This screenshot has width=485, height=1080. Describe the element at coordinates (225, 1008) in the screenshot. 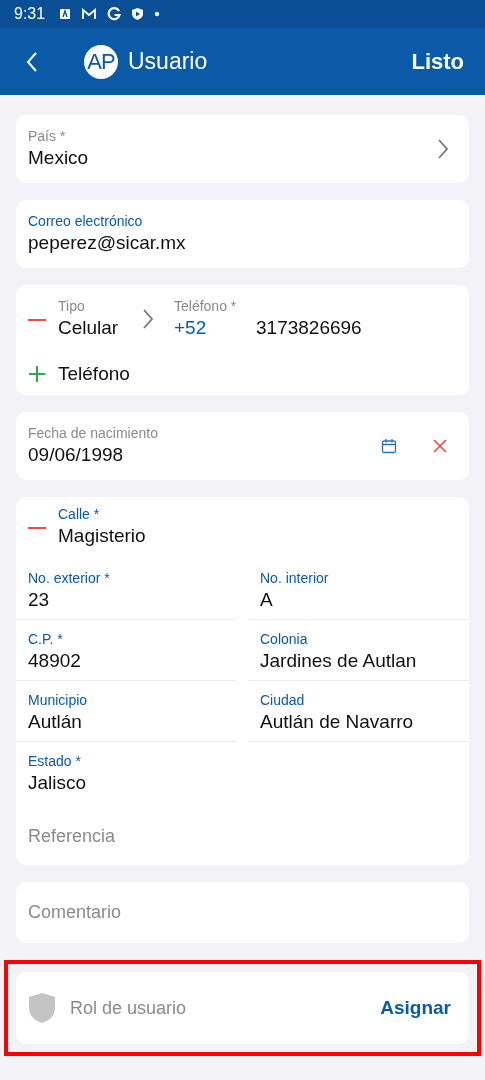

I see `role-field: Rol de usuario` at that location.